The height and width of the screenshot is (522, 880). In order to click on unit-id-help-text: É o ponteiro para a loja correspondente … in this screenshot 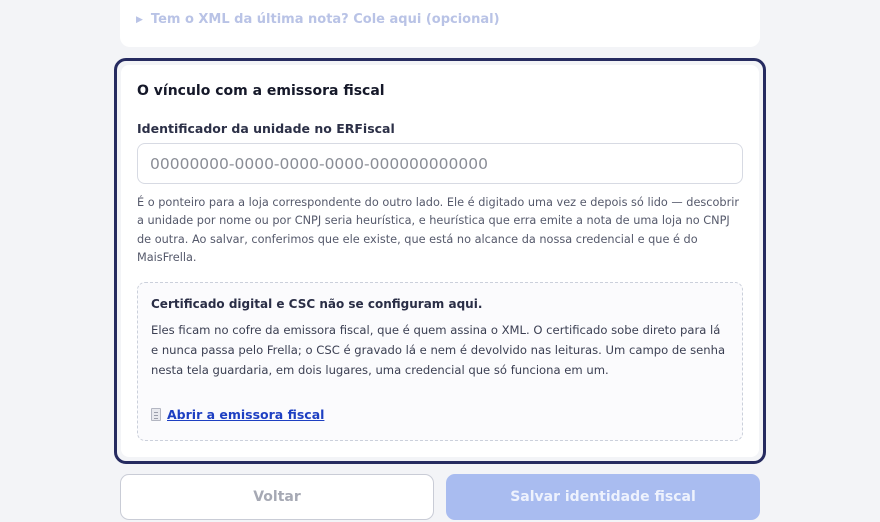, I will do `click(438, 230)`.